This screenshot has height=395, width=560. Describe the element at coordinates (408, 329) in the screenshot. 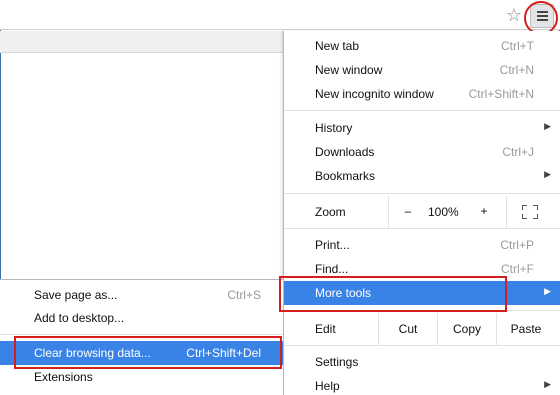

I see `cut-button: Cut` at that location.